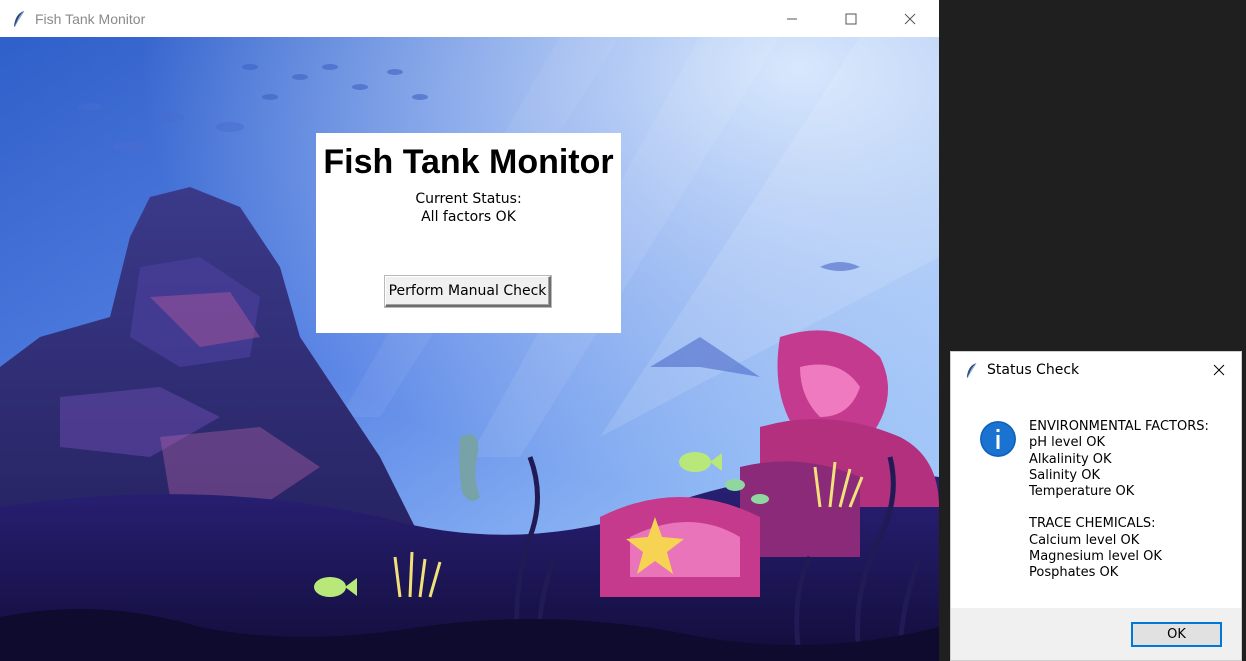 The image size is (1246, 661). I want to click on trace-line: Magnesium level OK, so click(1095, 557).